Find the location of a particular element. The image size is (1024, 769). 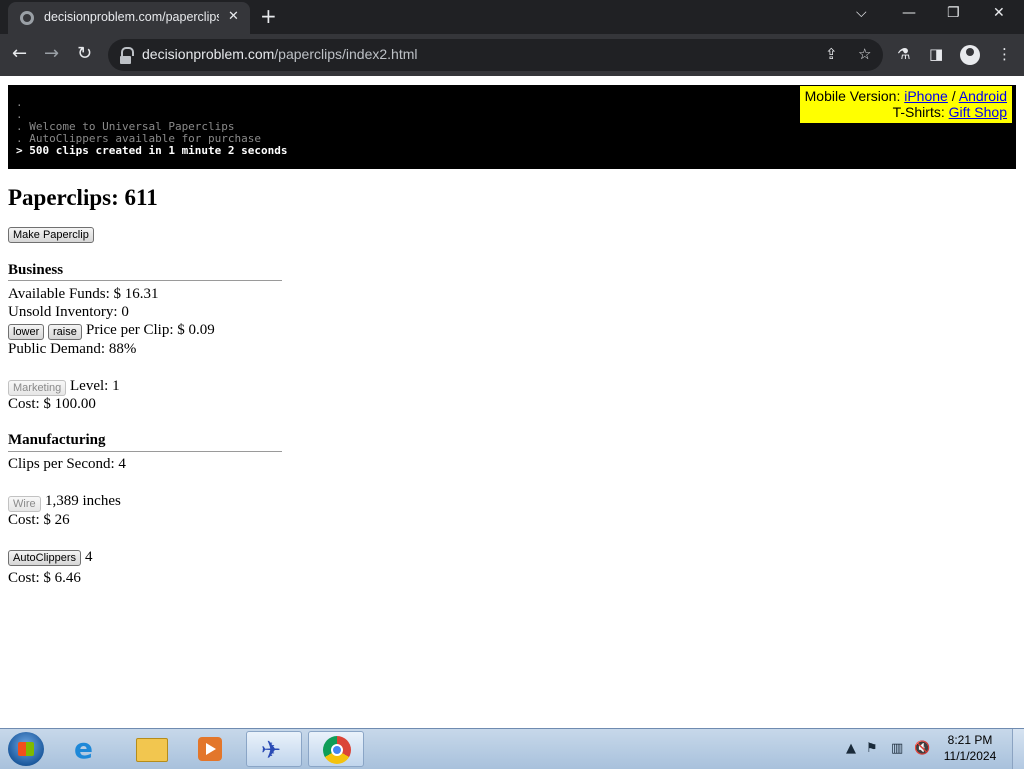

wire-button: Wire is located at coordinates (24, 504).